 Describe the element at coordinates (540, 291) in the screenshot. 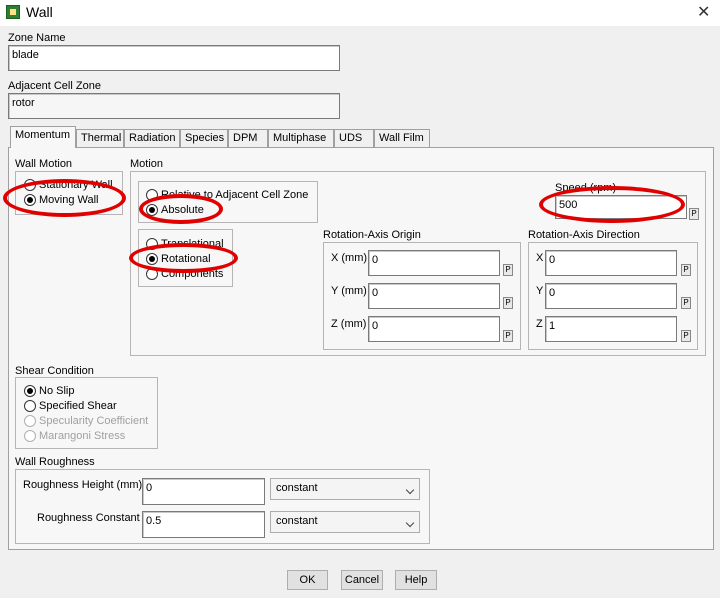

I see `direction-y-label: Y` at that location.